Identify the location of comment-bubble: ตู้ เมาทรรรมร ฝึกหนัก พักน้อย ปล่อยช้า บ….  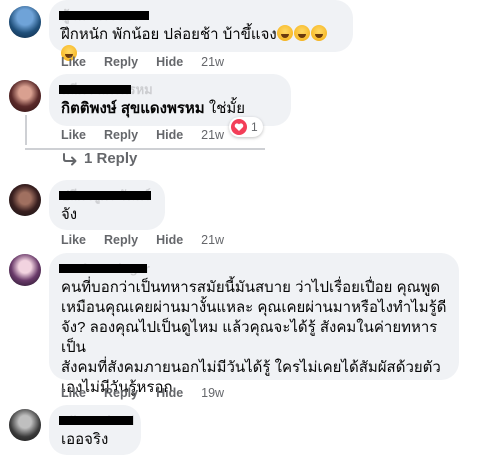
(201, 30).